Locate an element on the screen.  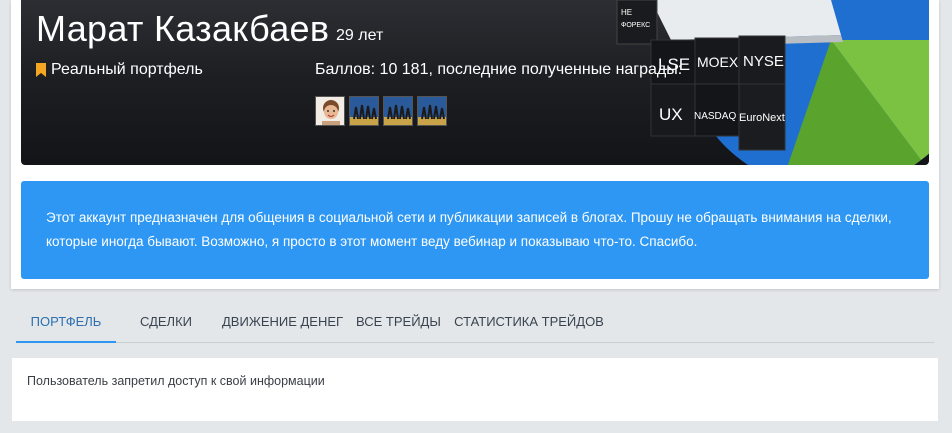
awards-list is located at coordinates (381, 111).